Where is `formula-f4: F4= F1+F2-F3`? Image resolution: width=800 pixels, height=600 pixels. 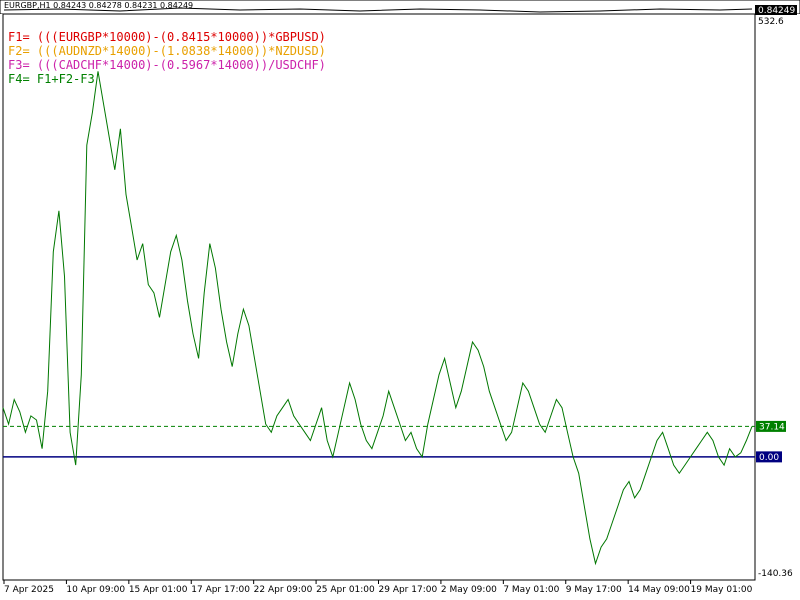
formula-f4: F4= F1+F2-F3 is located at coordinates (51, 79).